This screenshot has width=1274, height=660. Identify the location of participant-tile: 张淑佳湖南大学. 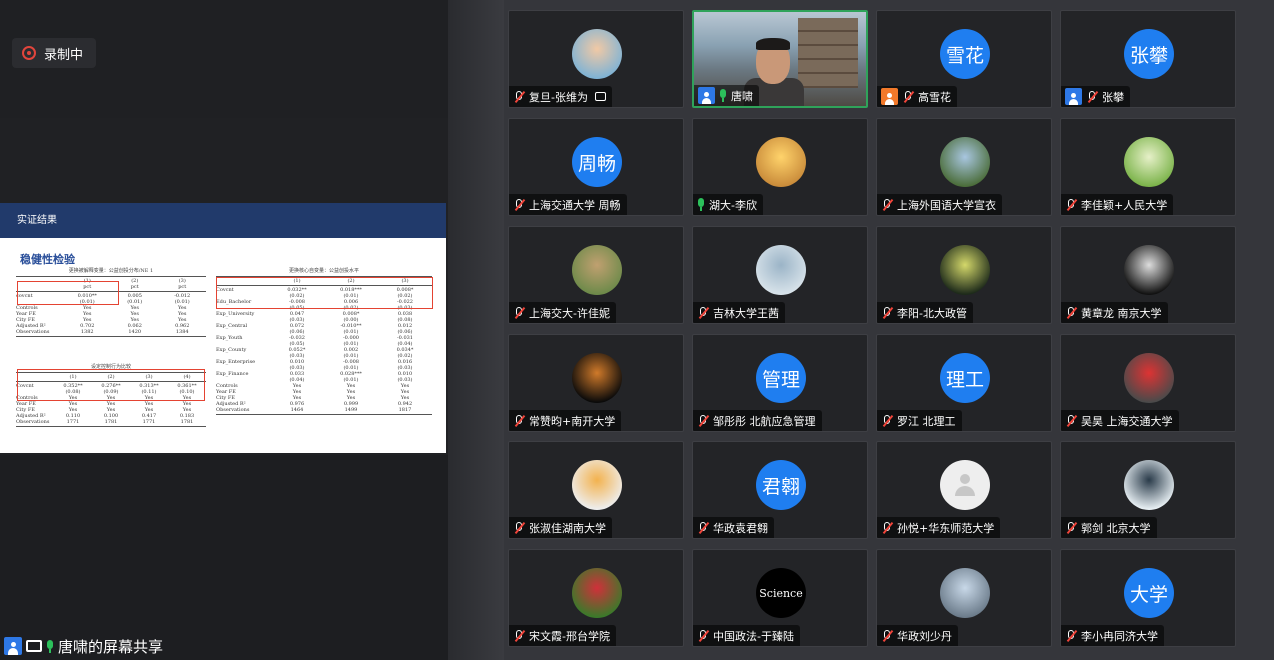
(596, 490).